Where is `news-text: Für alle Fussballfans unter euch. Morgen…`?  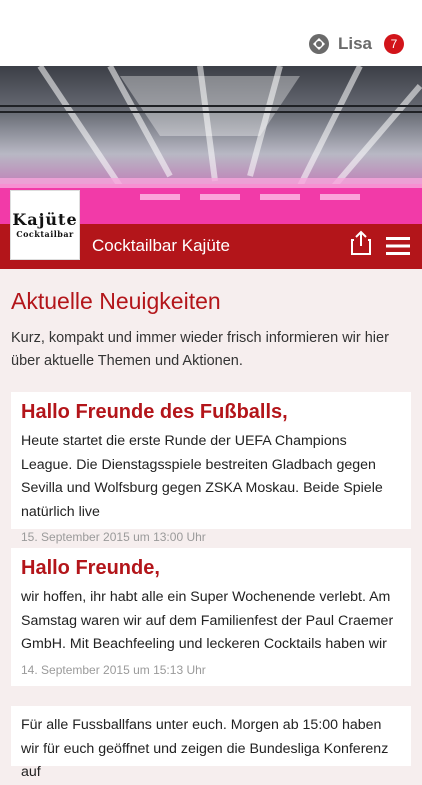
news-text: Für alle Fussballfans unter euch. Morgen… is located at coordinates (205, 748).